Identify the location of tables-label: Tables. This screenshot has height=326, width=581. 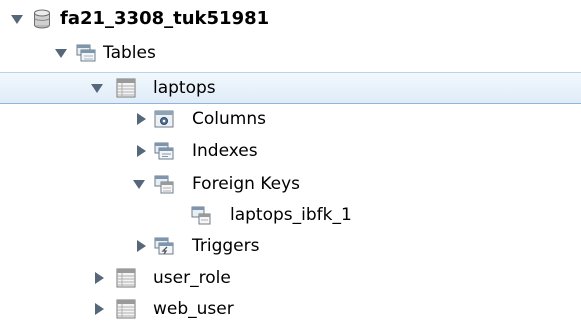
(129, 53).